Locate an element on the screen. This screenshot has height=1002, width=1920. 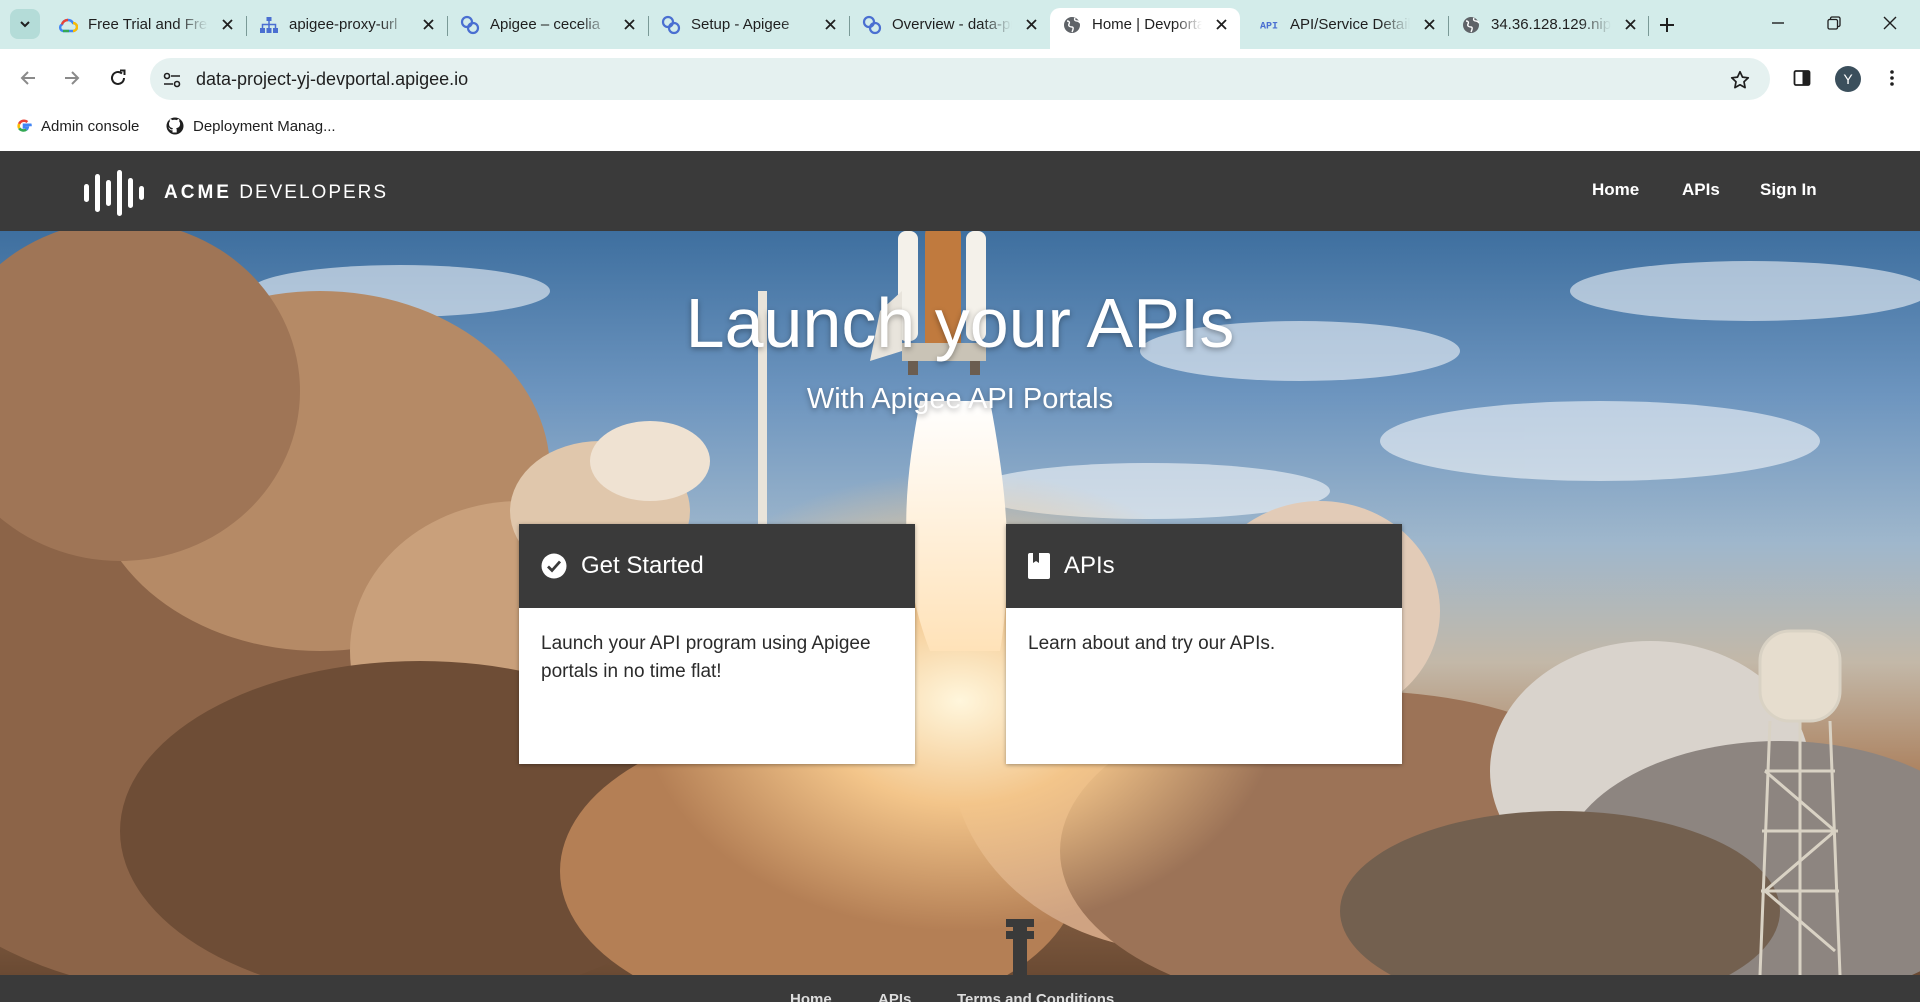
footer-link-terms: Terms and Conditions is located at coordinates (1035, 996).